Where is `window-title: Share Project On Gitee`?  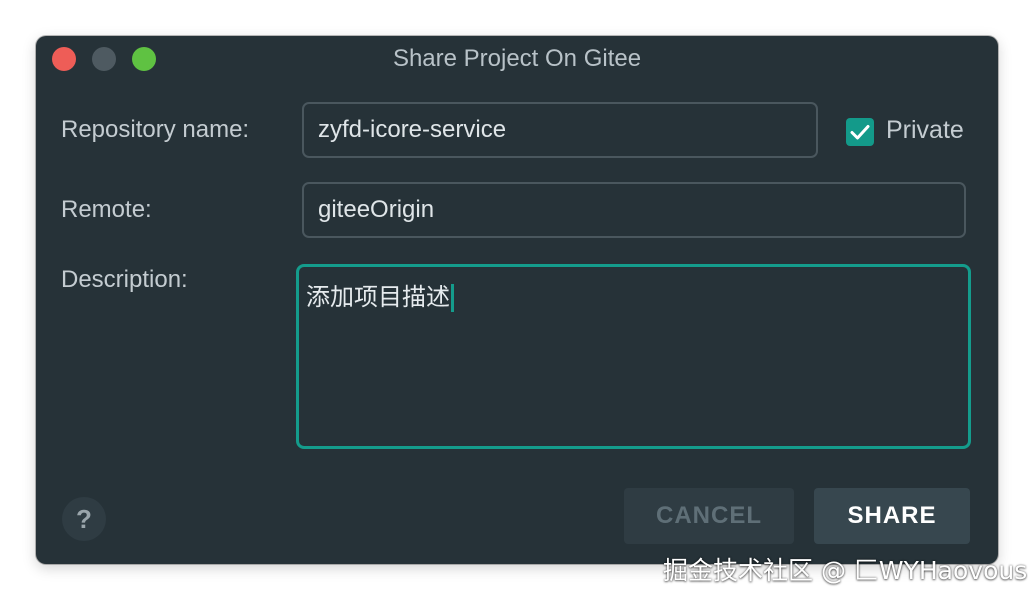
window-title: Share Project On Gitee is located at coordinates (517, 58).